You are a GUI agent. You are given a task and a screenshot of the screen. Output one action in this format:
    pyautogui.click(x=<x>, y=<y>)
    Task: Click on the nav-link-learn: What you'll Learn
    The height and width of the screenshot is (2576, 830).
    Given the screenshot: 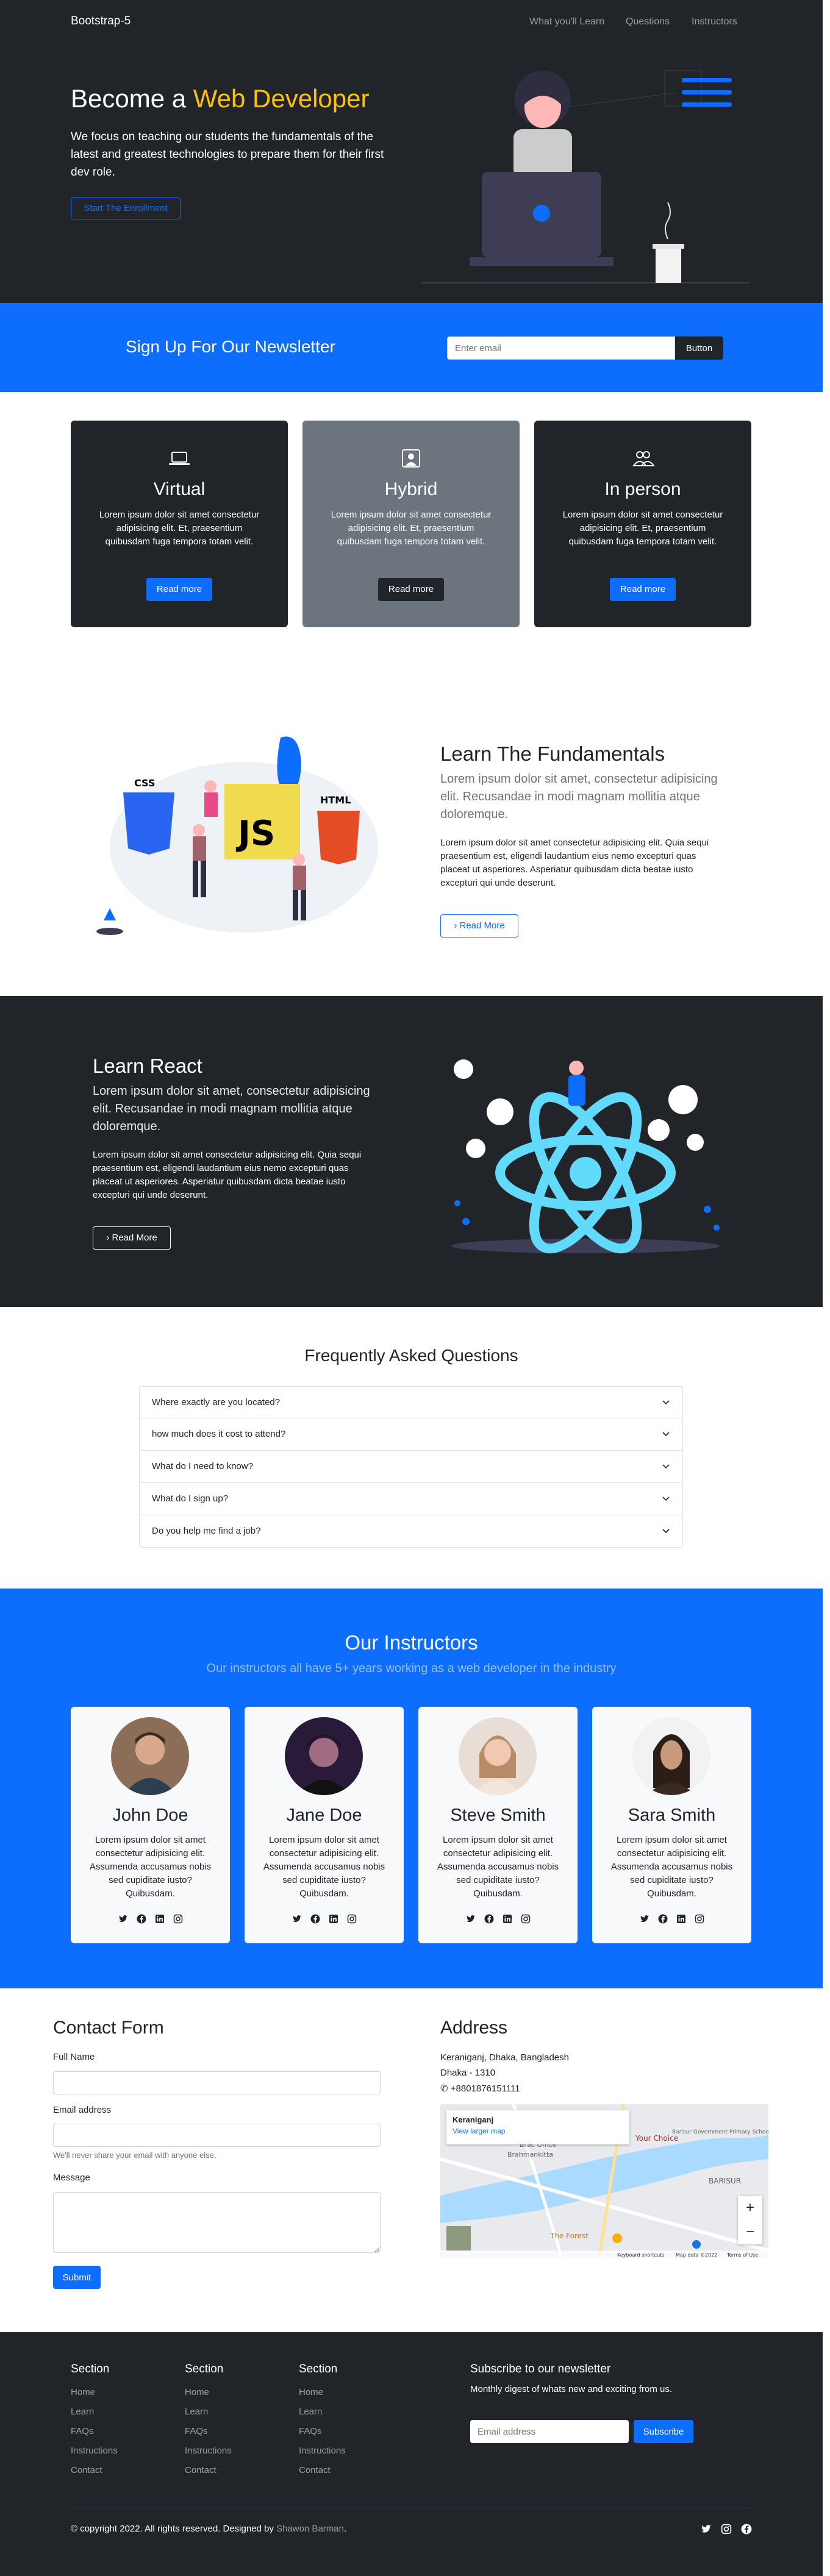 What is the action you would take?
    pyautogui.click(x=566, y=21)
    